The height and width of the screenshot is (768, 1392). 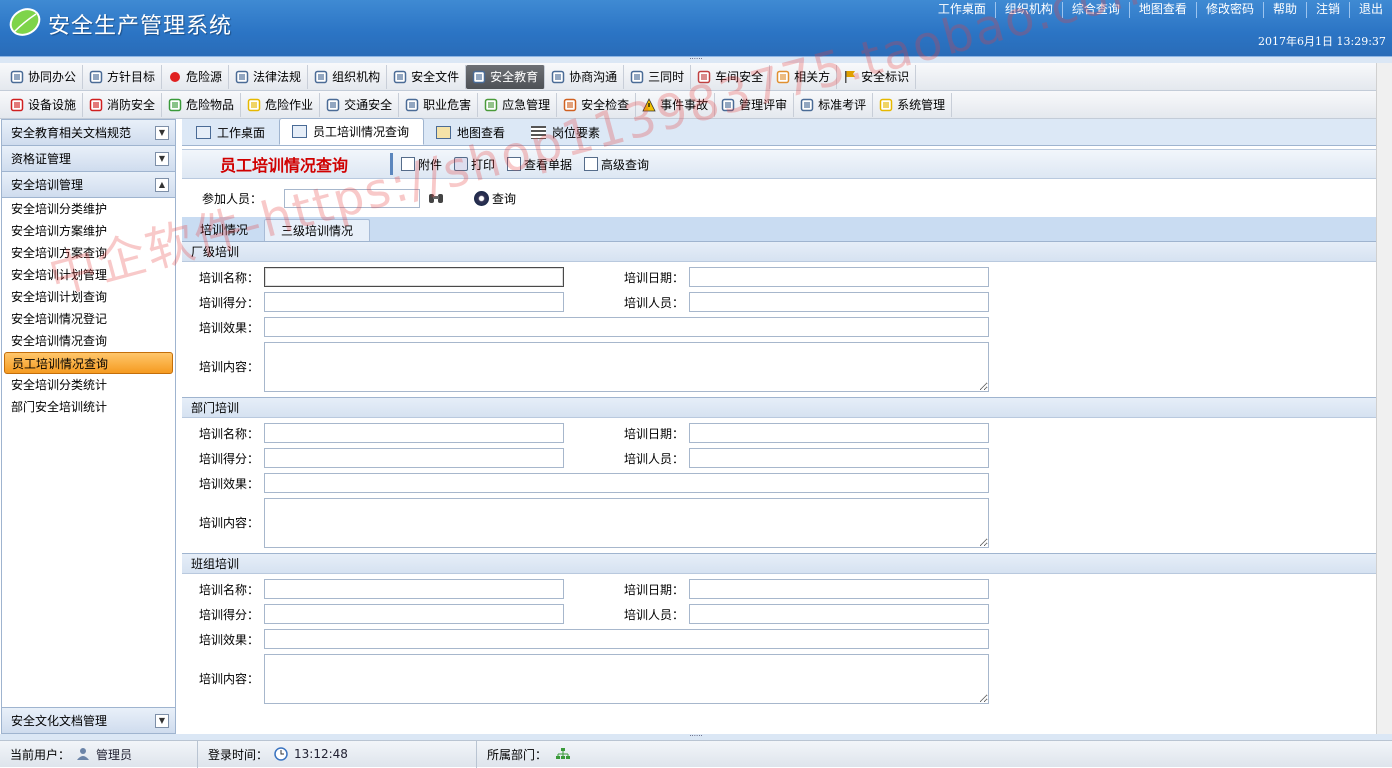 What do you see at coordinates (1095, 10) in the screenshot?
I see `top-nav-query: 综合查询` at bounding box center [1095, 10].